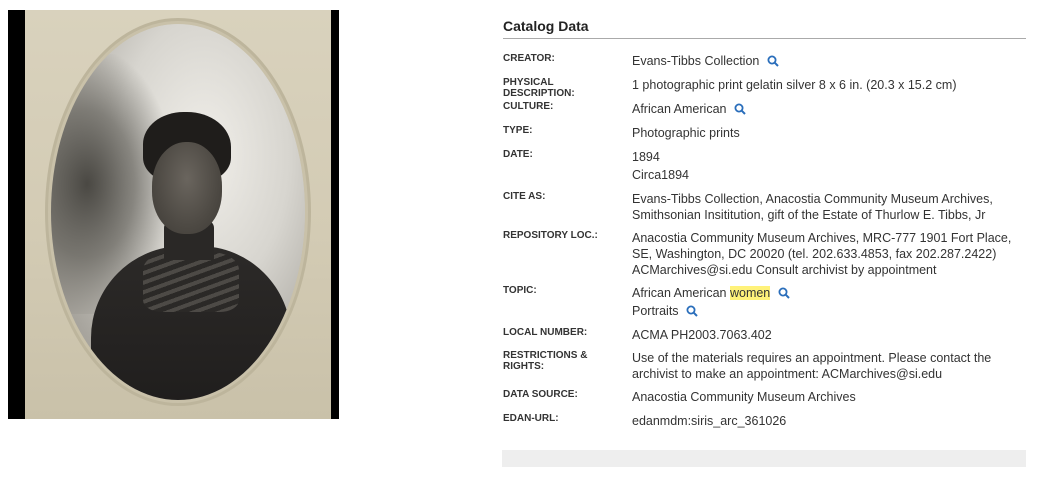  Describe the element at coordinates (540, 394) in the screenshot. I see `label-data-source: DATA SOURCE:` at that location.